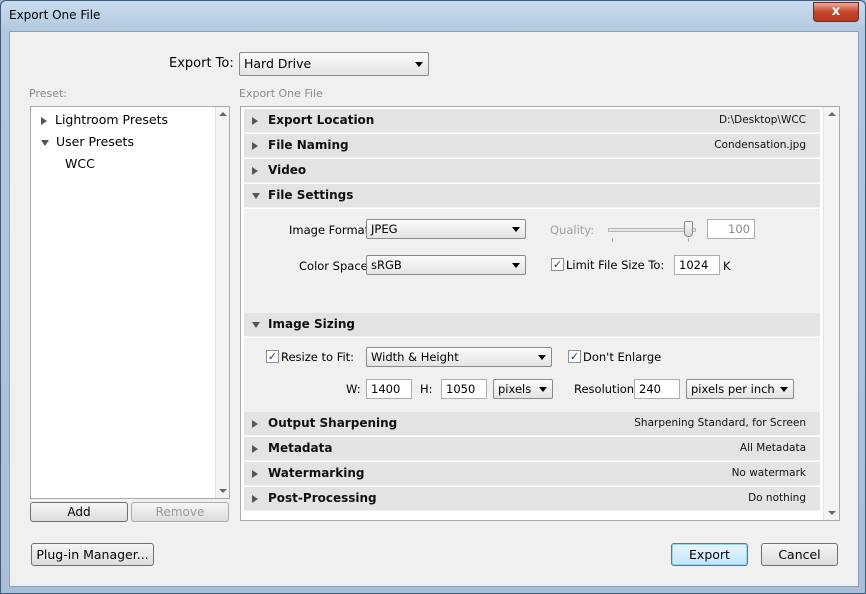 This screenshot has width=866, height=594. Describe the element at coordinates (760, 145) in the screenshot. I see `section-summary: Condensation.jpg` at that location.